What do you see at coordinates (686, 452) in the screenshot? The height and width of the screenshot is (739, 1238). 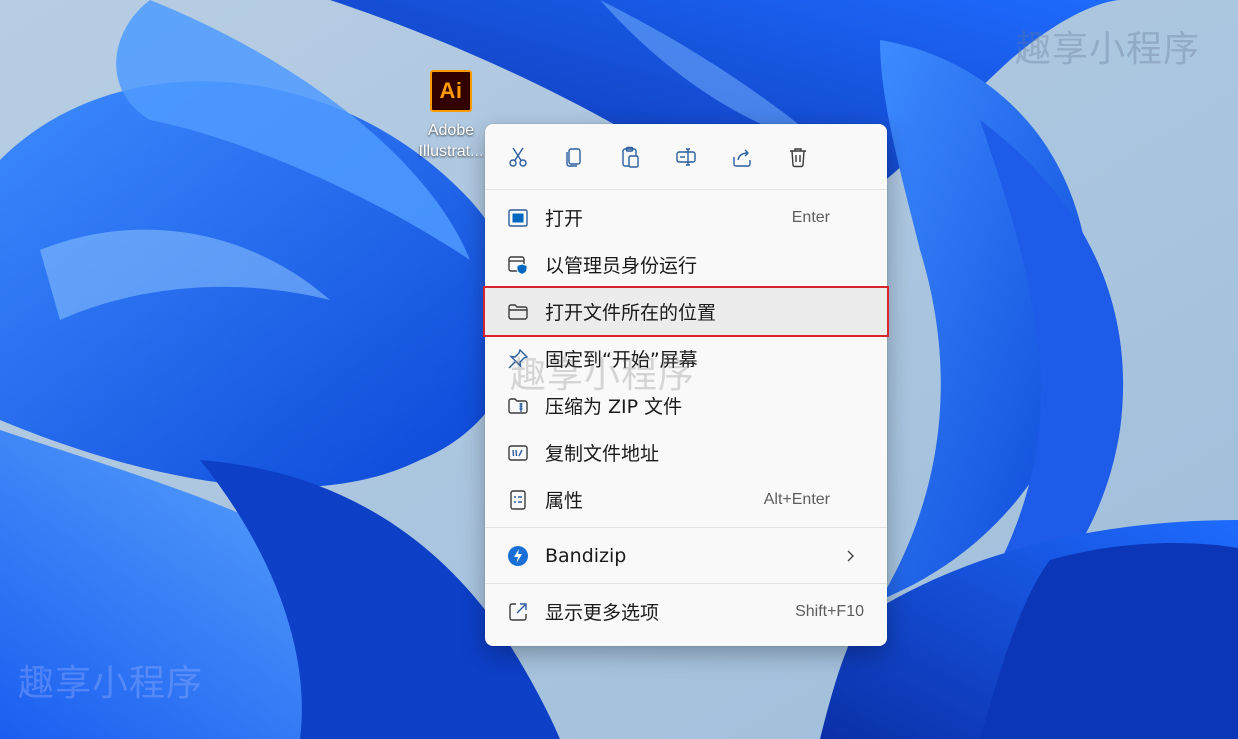 I see `menu-item-copy-path: 复制文件地址` at bounding box center [686, 452].